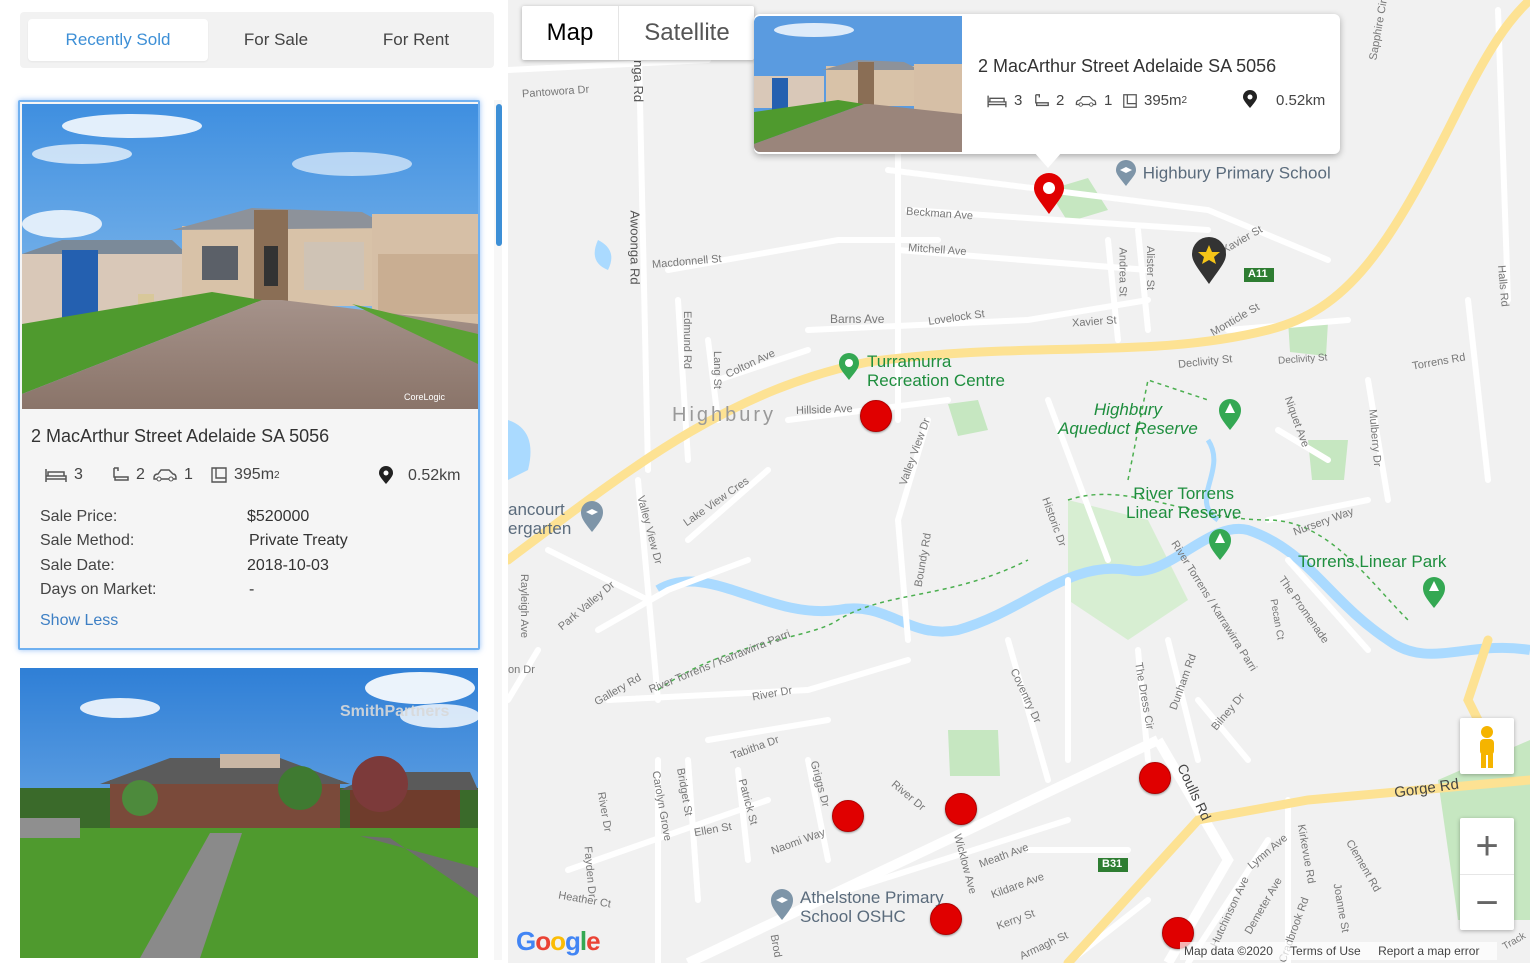  Describe the element at coordinates (394, 711) in the screenshot. I see `svg-text: SmithPartners` at that location.